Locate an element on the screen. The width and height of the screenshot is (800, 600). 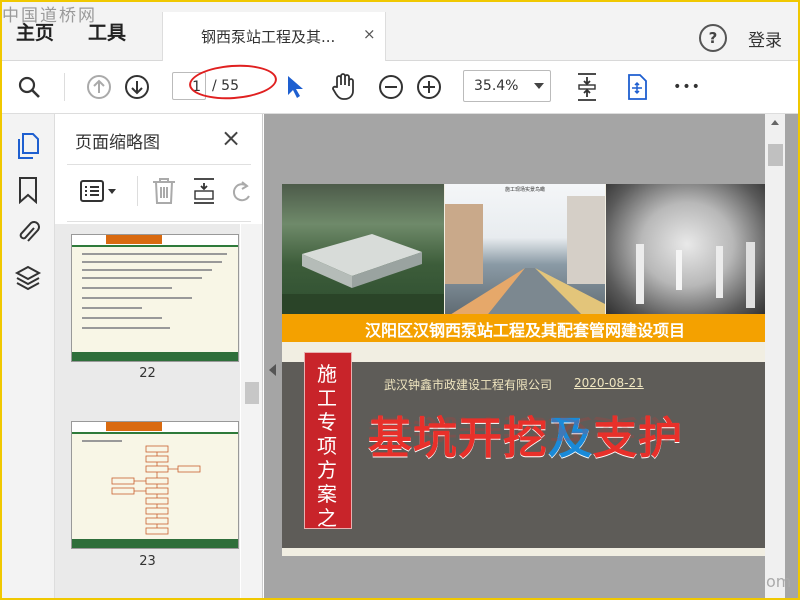
zoom-in-icon is located at coordinates (429, 87).